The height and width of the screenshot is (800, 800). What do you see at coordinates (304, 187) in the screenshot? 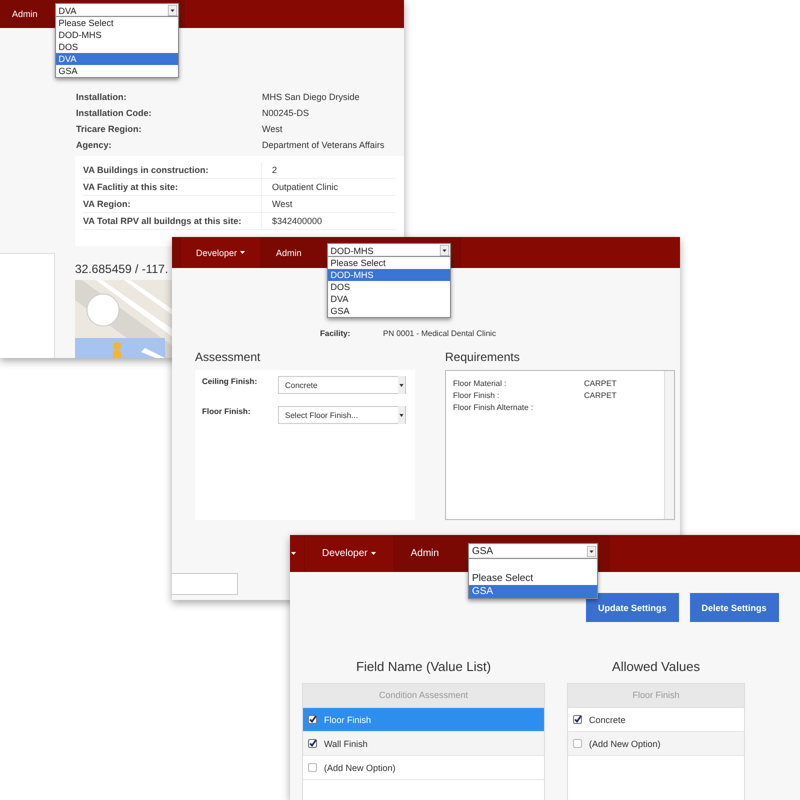
I see `field-value: Outpatient Clinic` at bounding box center [304, 187].